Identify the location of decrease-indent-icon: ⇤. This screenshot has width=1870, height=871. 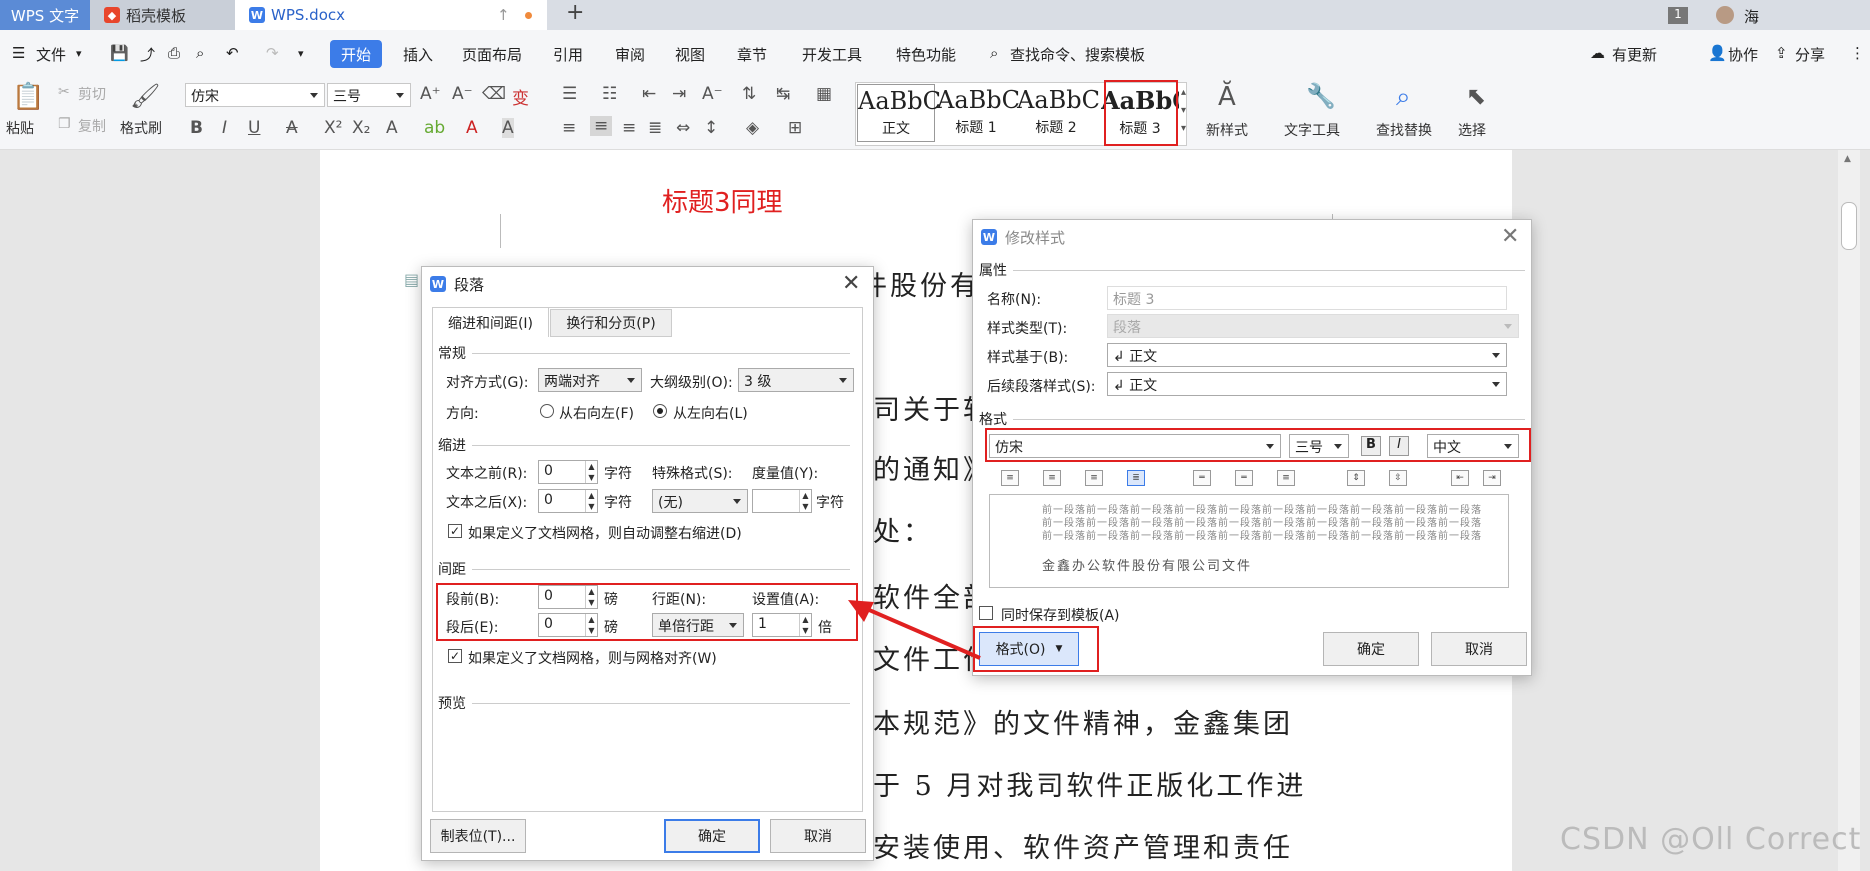
(649, 94).